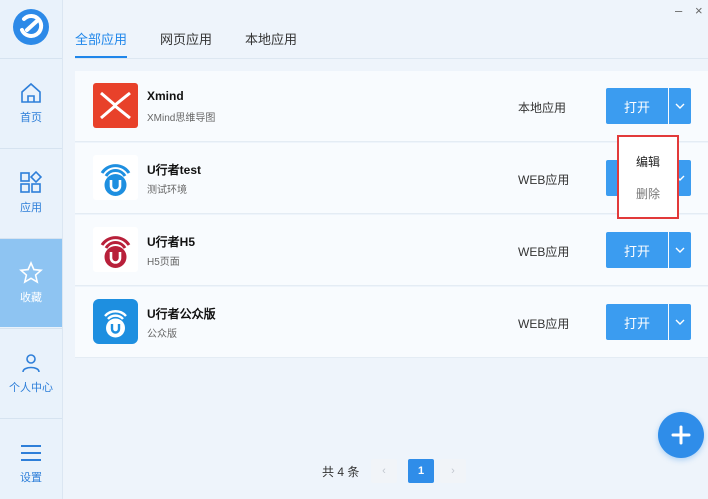  Describe the element at coordinates (391, 106) in the screenshot. I see `app-row-xmind: Xmind XMind思维导图 本地应用 打开` at that location.